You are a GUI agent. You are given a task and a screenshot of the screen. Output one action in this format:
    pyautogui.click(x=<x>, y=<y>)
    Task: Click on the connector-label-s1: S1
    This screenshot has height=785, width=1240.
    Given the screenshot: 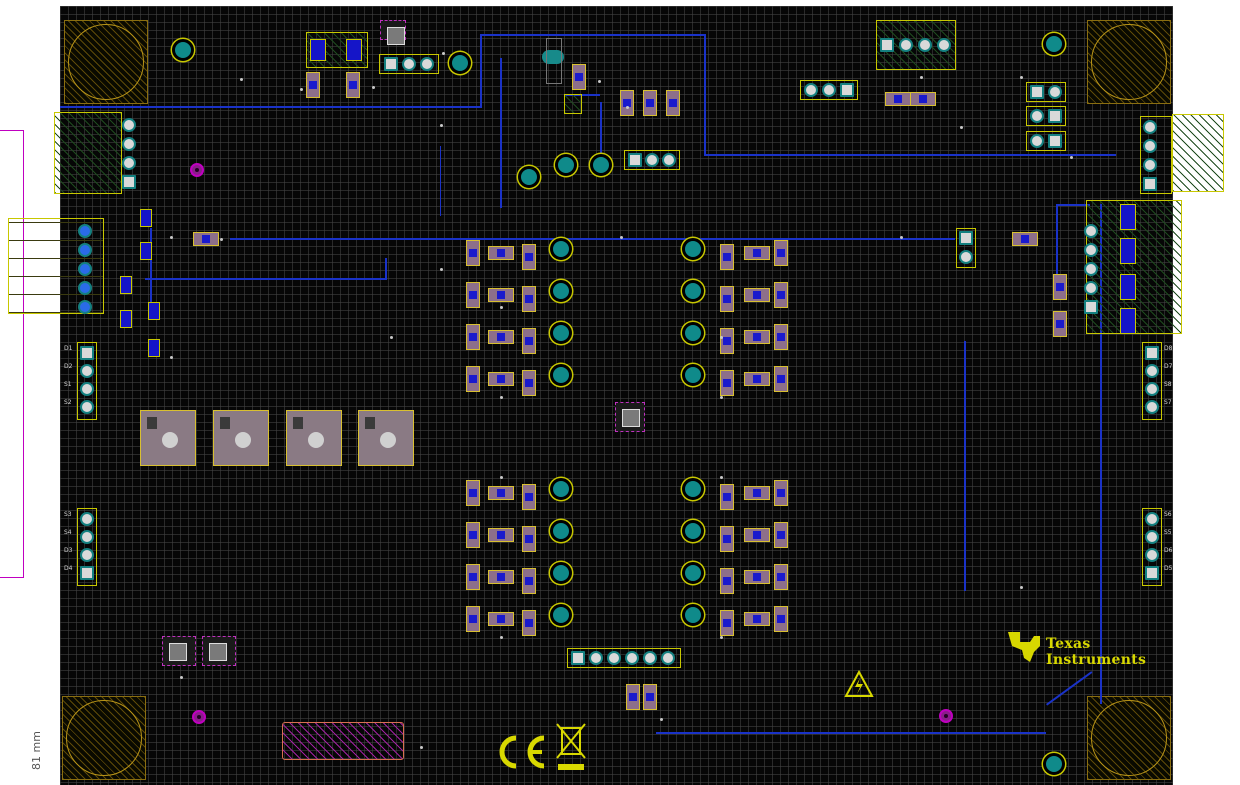 What is the action you would take?
    pyautogui.click(x=68, y=384)
    